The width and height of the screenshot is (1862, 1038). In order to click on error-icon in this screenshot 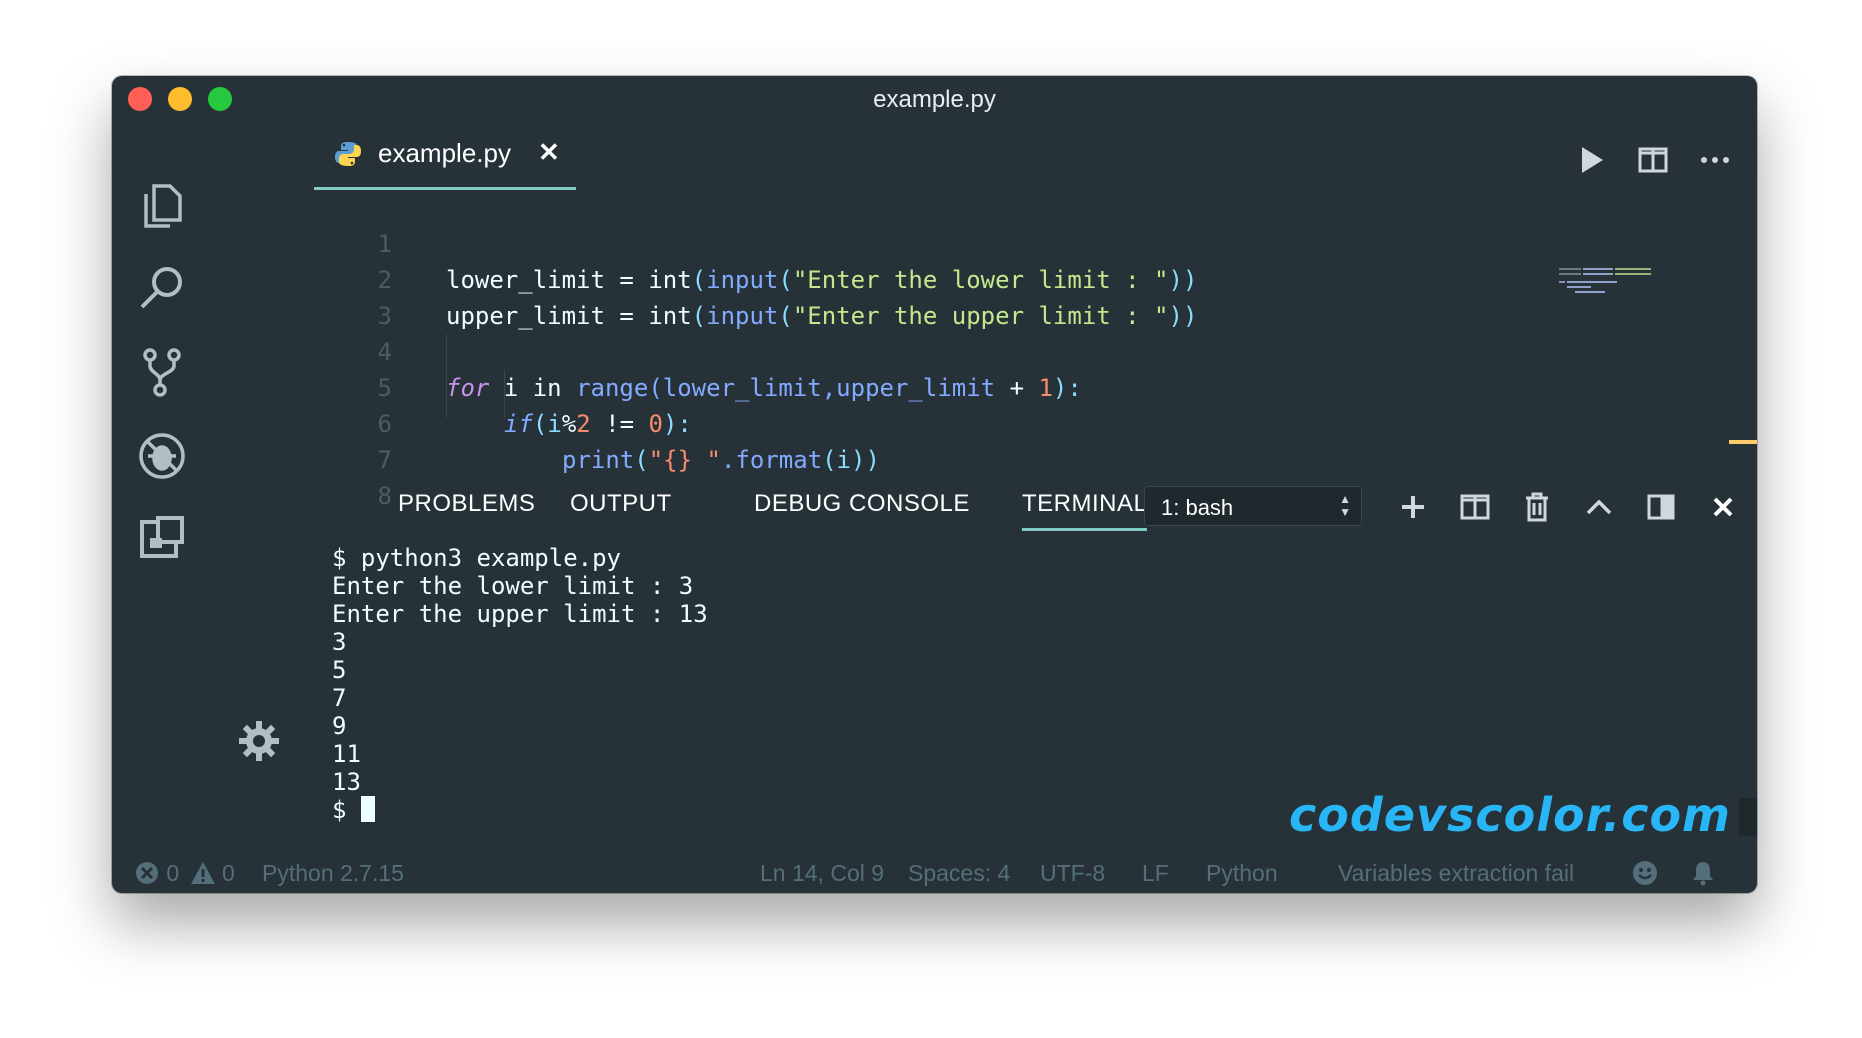, I will do `click(147, 873)`.